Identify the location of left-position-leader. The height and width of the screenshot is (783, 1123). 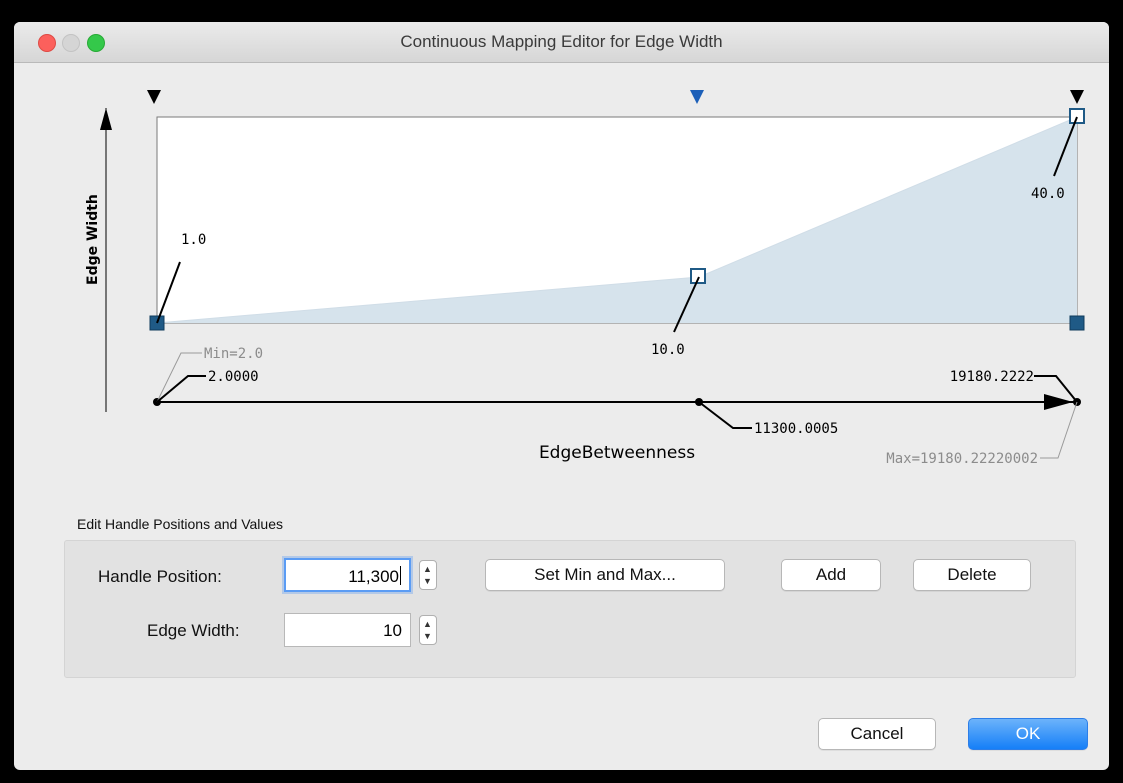
(181, 389).